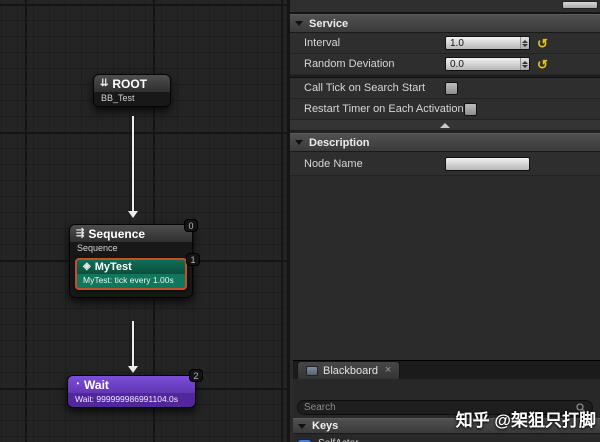 The width and height of the screenshot is (600, 442). I want to click on root-node-title: ROOT, so click(130, 84).